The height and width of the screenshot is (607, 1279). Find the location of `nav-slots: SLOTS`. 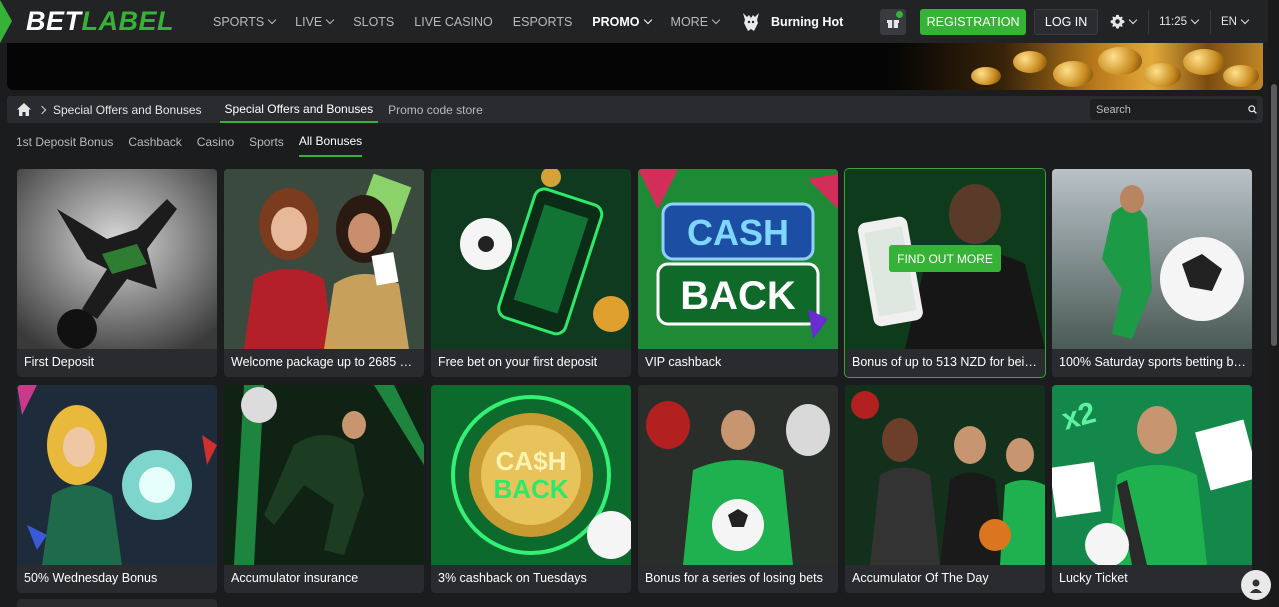

nav-slots: SLOTS is located at coordinates (373, 22).